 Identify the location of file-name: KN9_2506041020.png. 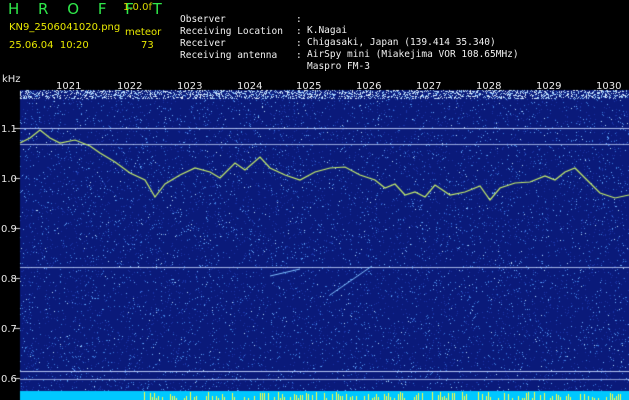
(65, 27).